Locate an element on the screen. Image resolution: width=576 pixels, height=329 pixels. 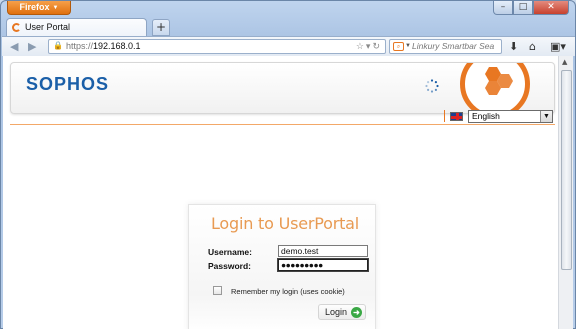
tab-user-portal: User Portal is located at coordinates (76, 27).